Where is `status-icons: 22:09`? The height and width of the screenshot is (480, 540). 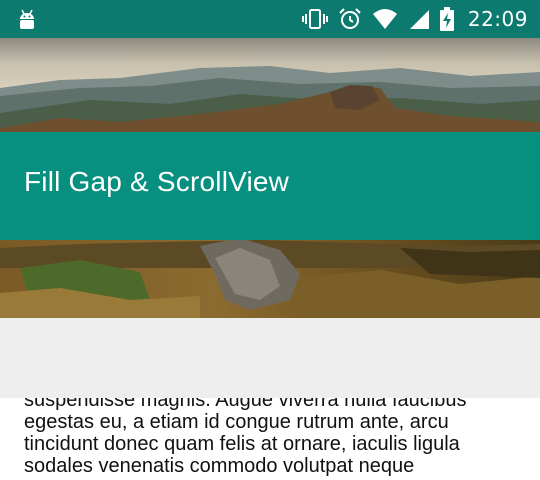 status-icons: 22:09 is located at coordinates (414, 19).